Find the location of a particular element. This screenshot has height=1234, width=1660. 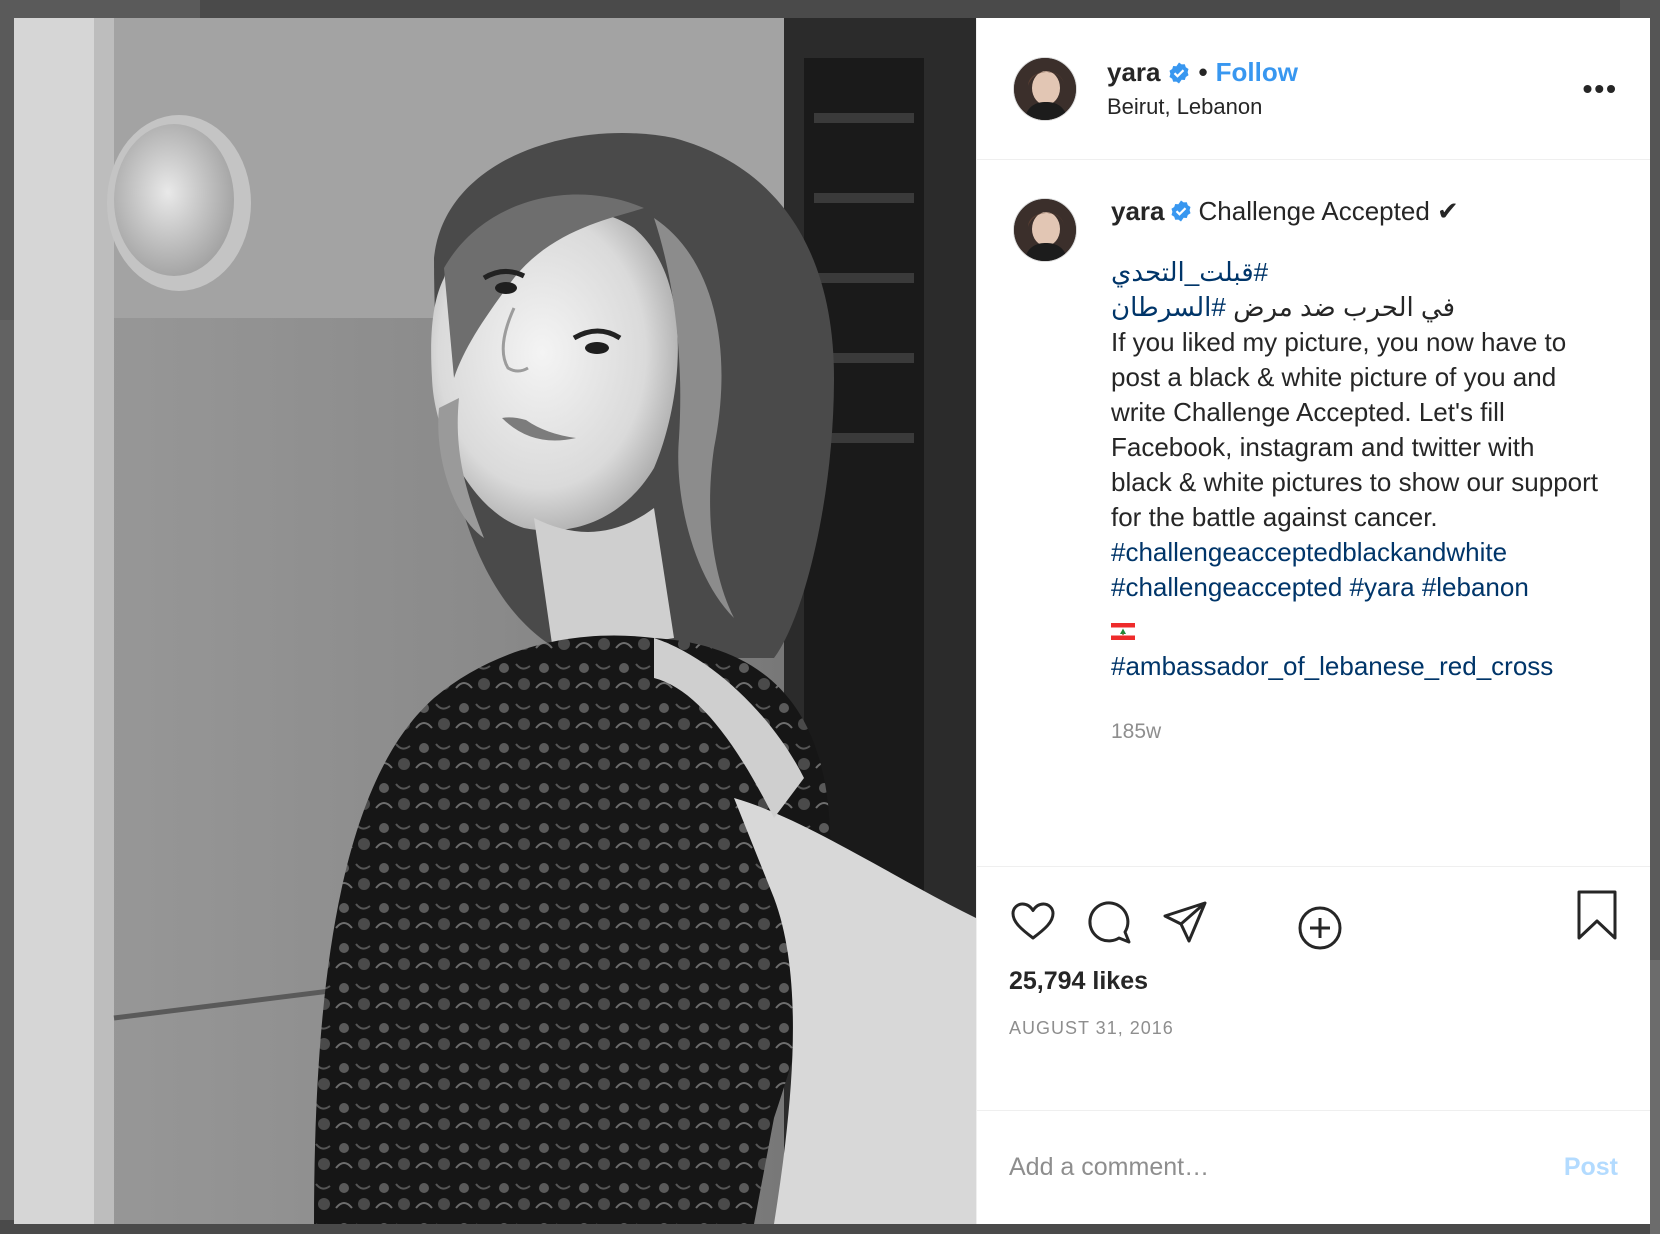

add-comment-bar: Post is located at coordinates (1313, 1167).